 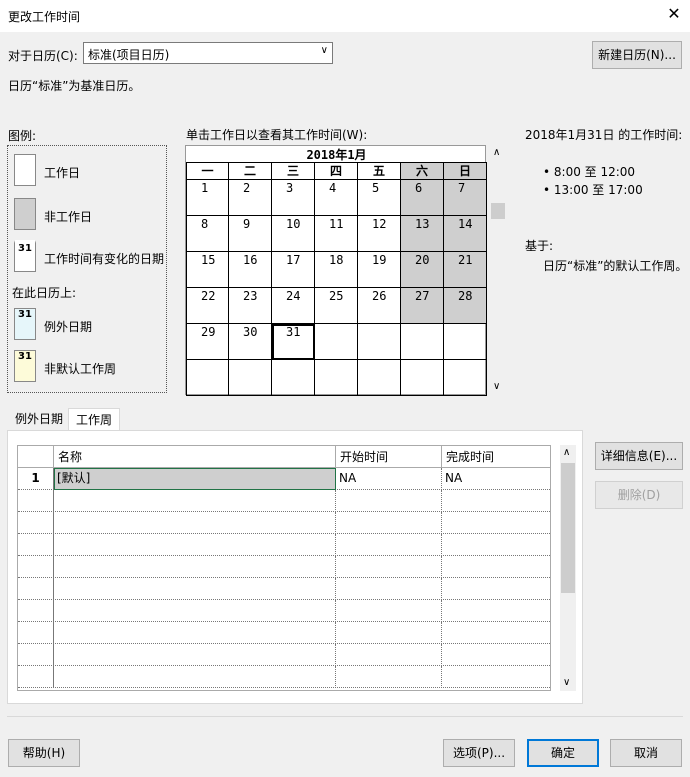 I want to click on calendar-day: 3, so click(x=293, y=198).